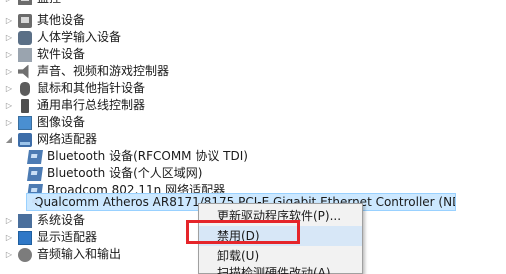 Image resolution: width=506 pixels, height=274 pixels. I want to click on tree-item-label: 音频输入和输出, so click(79, 254).